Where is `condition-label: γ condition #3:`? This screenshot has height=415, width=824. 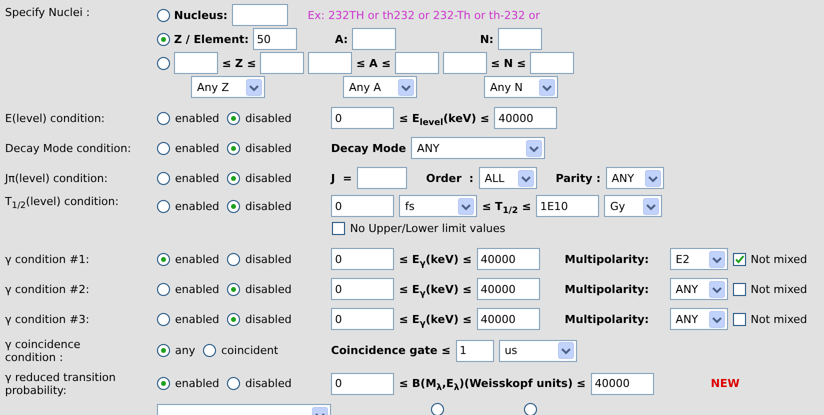
condition-label: γ condition #3: is located at coordinates (47, 319).